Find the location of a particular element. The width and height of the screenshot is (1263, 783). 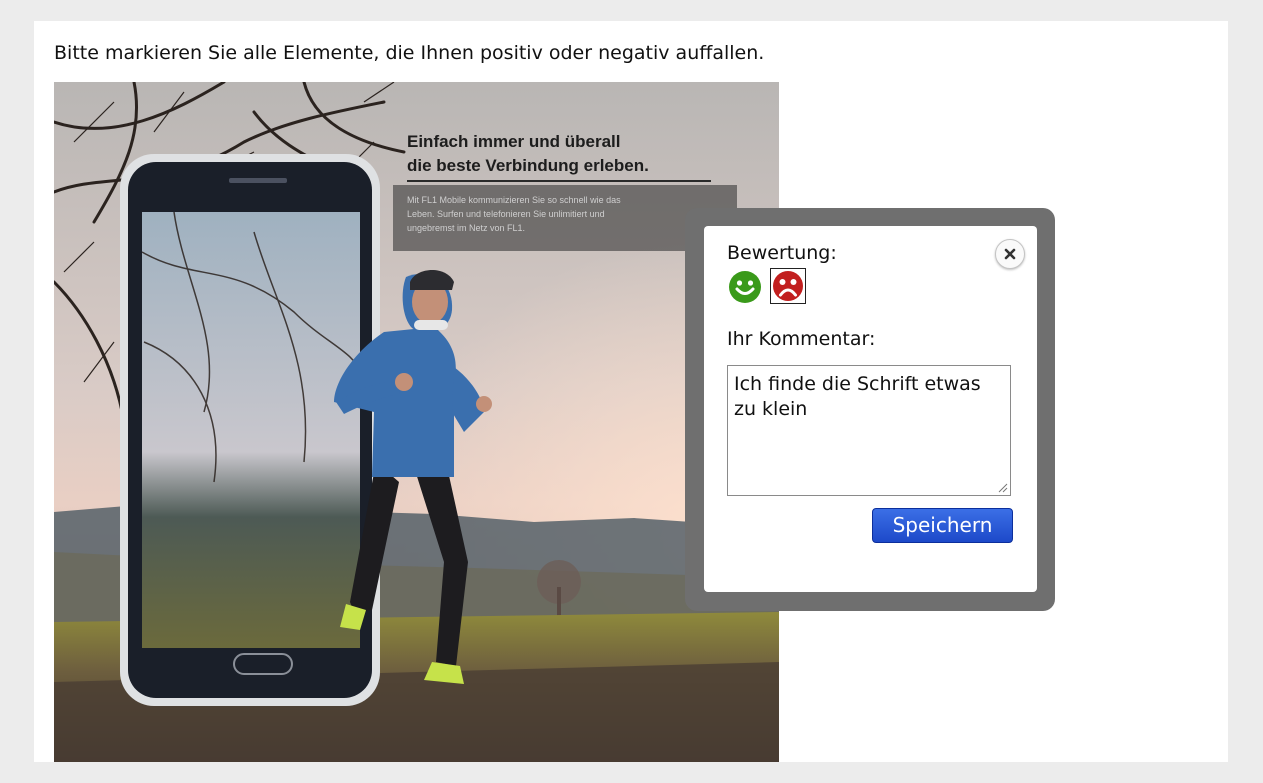

comment-label: Ihr Kommentar: is located at coordinates (801, 339).